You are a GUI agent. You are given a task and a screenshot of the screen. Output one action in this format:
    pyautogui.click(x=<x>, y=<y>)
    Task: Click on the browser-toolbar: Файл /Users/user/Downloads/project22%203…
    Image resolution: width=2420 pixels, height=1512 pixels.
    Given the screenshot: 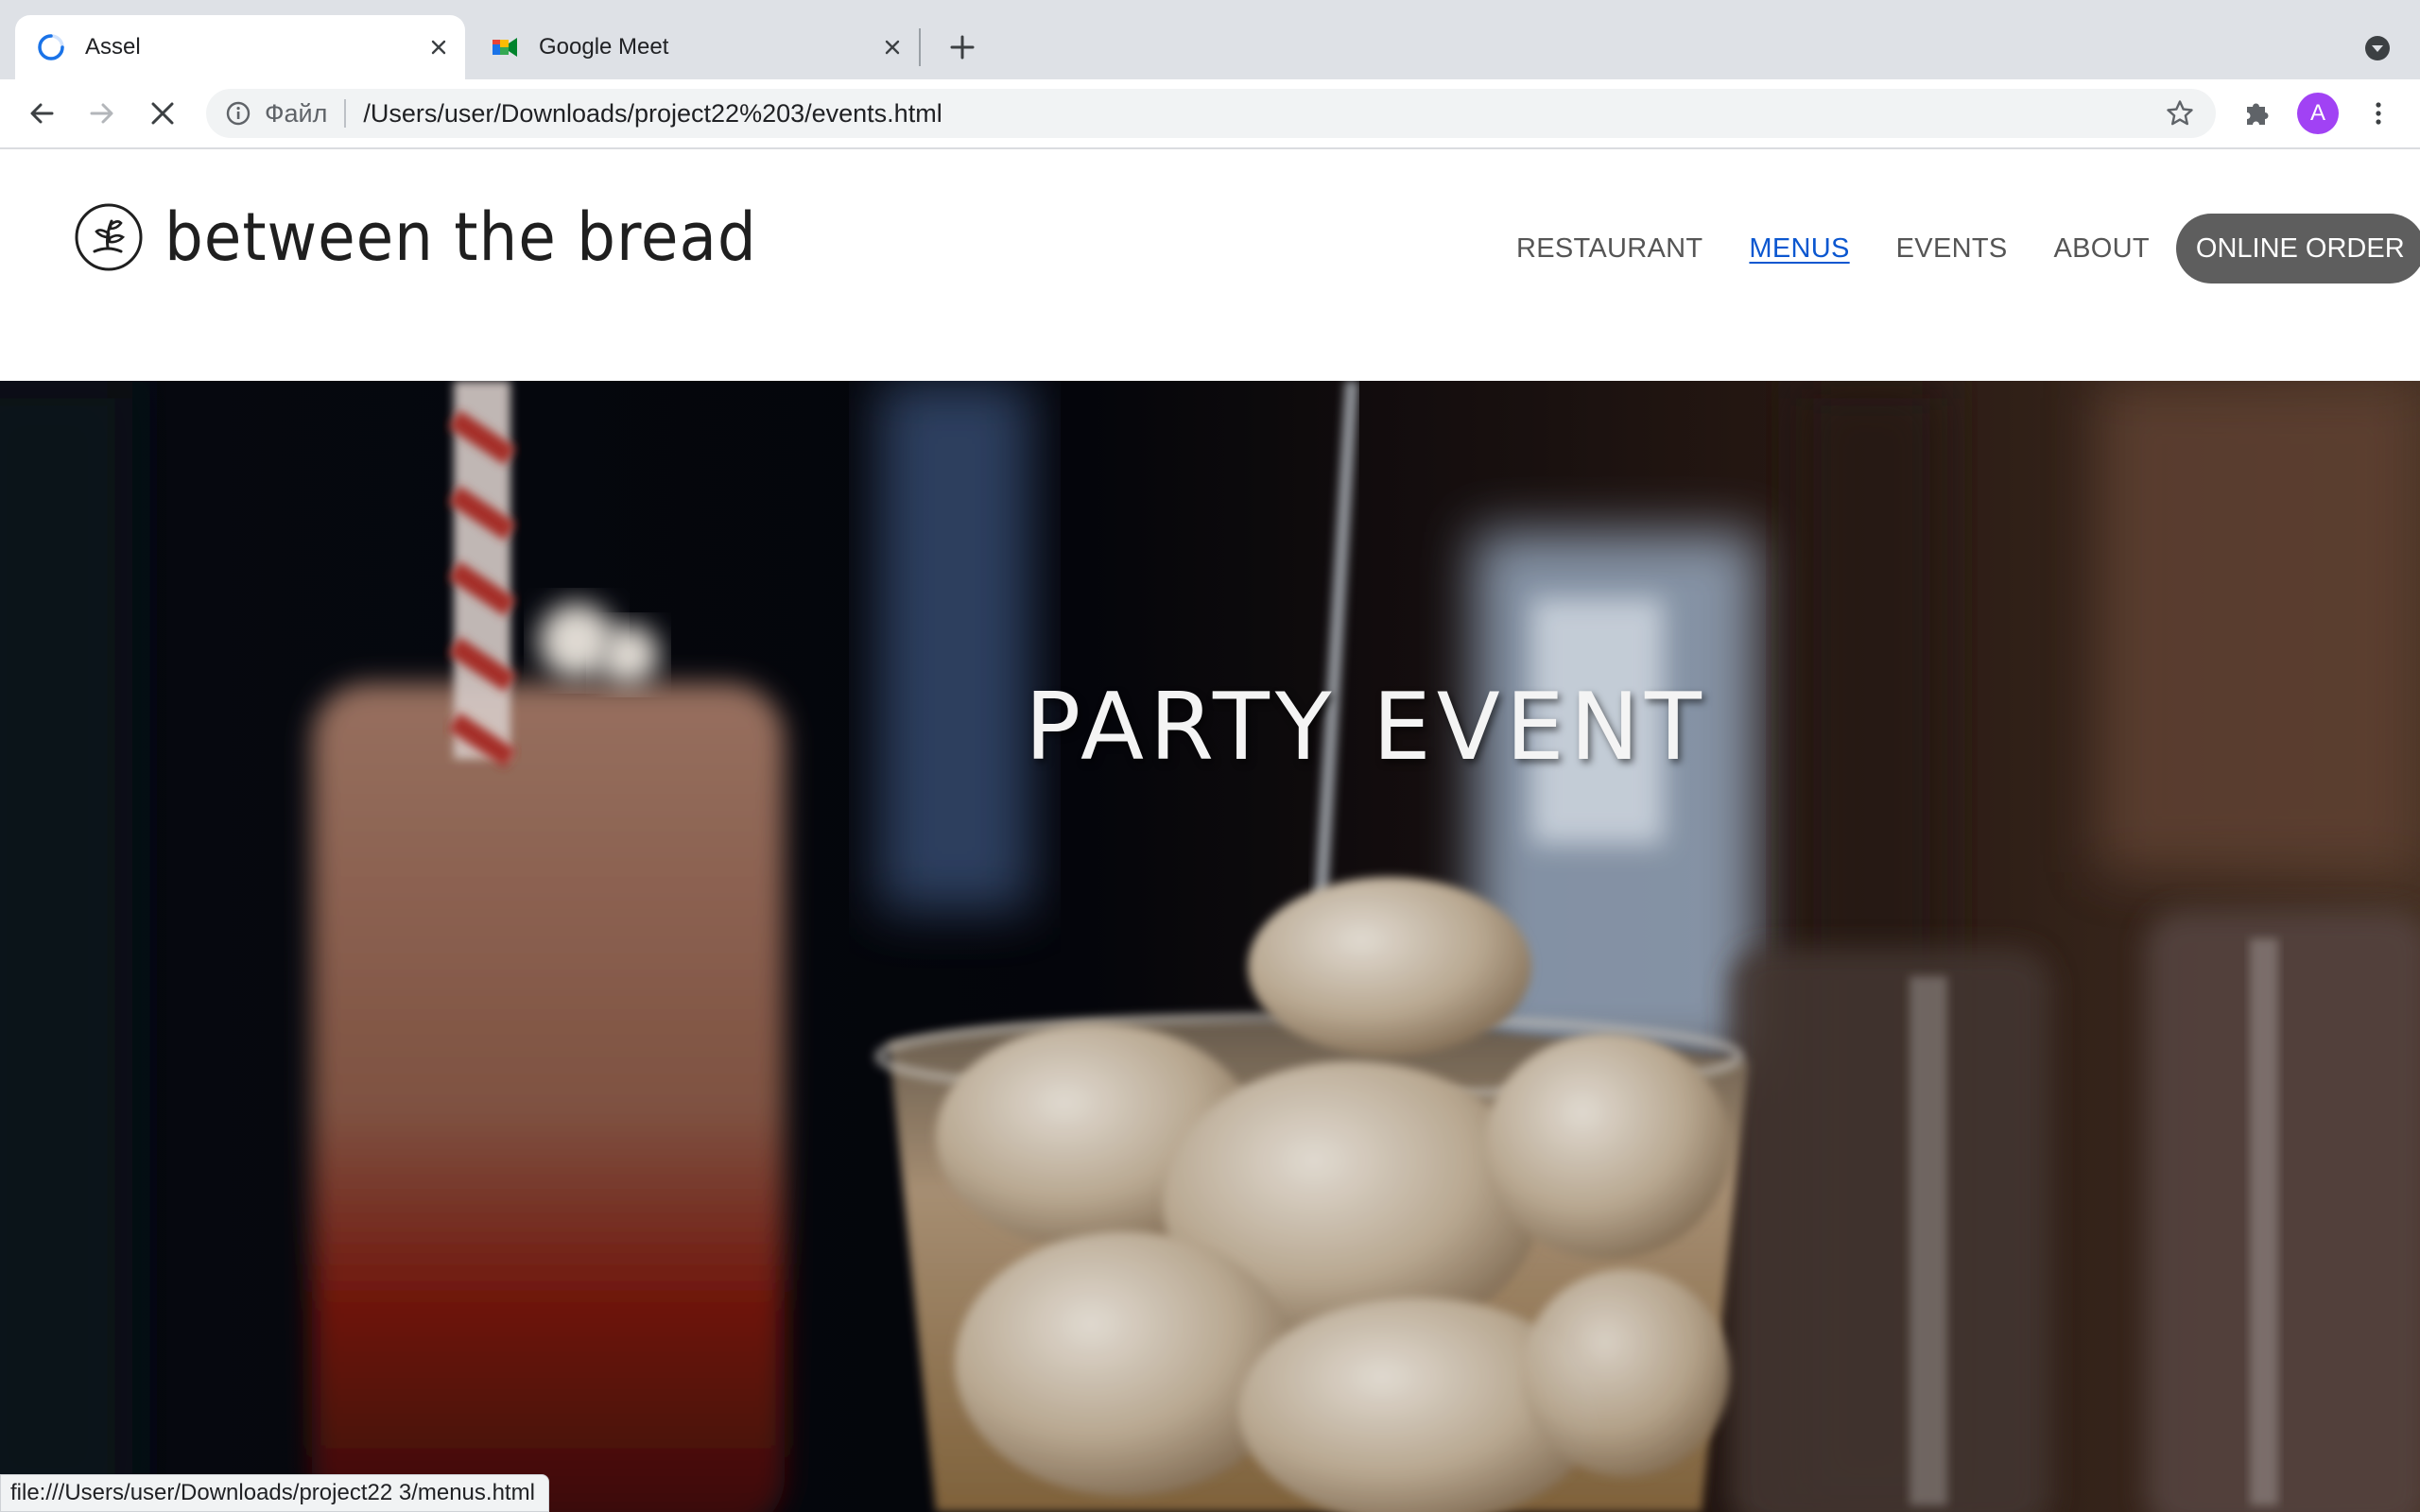 What is the action you would take?
    pyautogui.click(x=1210, y=114)
    